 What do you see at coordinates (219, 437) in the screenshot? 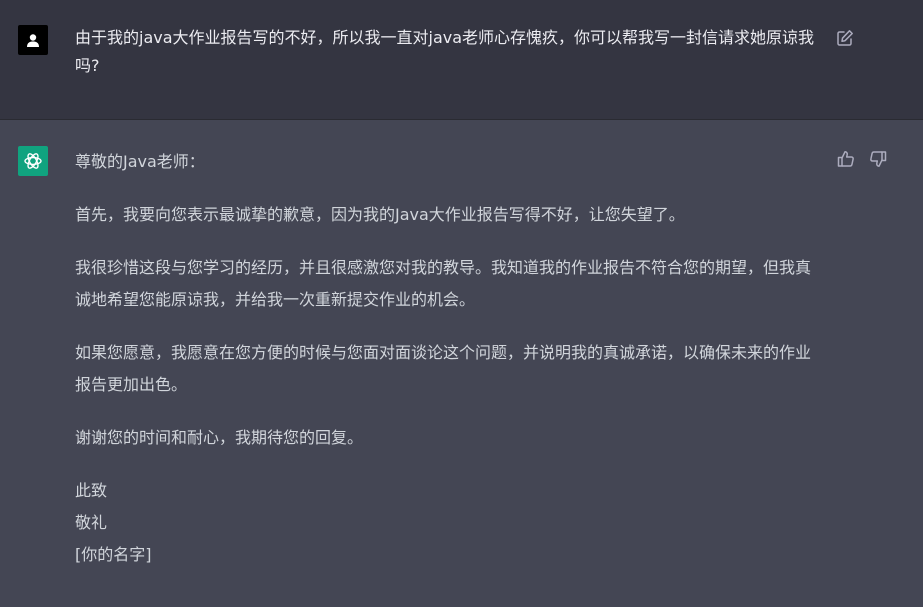
I see `letter-paragraph: 谢谢您的时间和耐心，我期待您的回复。` at bounding box center [219, 437].